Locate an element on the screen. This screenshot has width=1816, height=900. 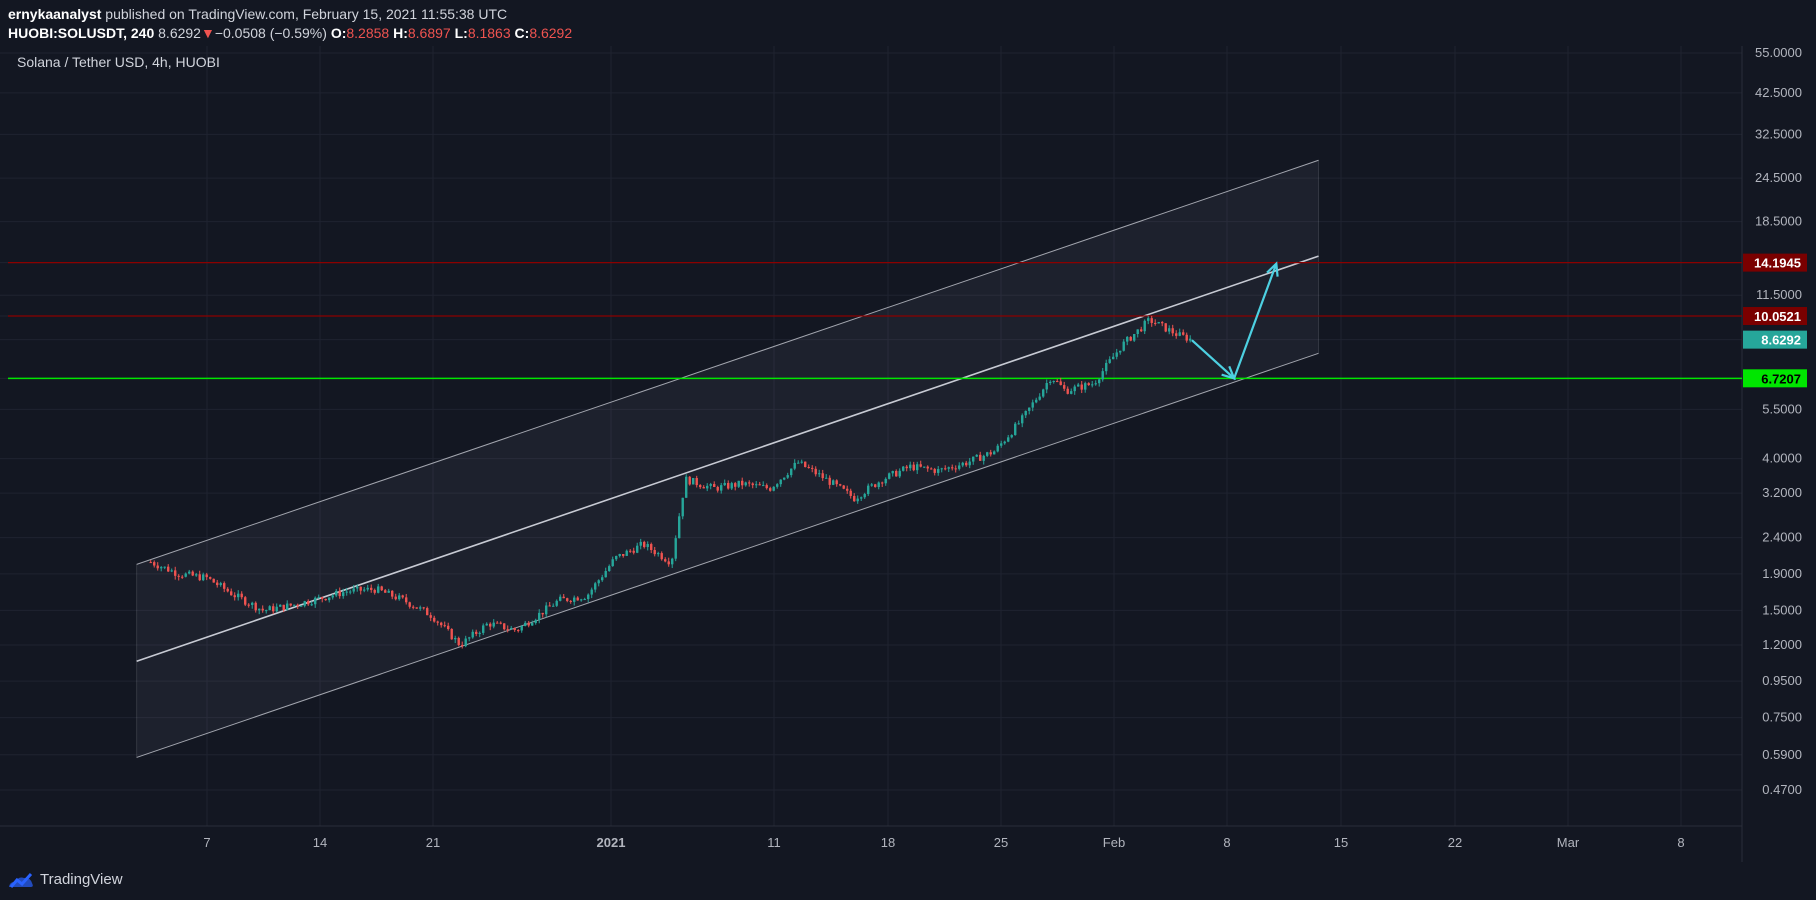
time-tick-label: 18 is located at coordinates (888, 842).